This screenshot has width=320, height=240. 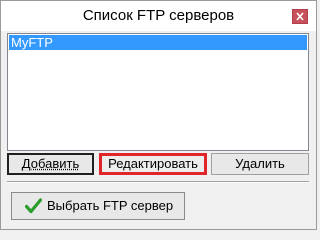 I want to click on action-button-row: Добавить Редактировать Удалить, so click(x=158, y=164).